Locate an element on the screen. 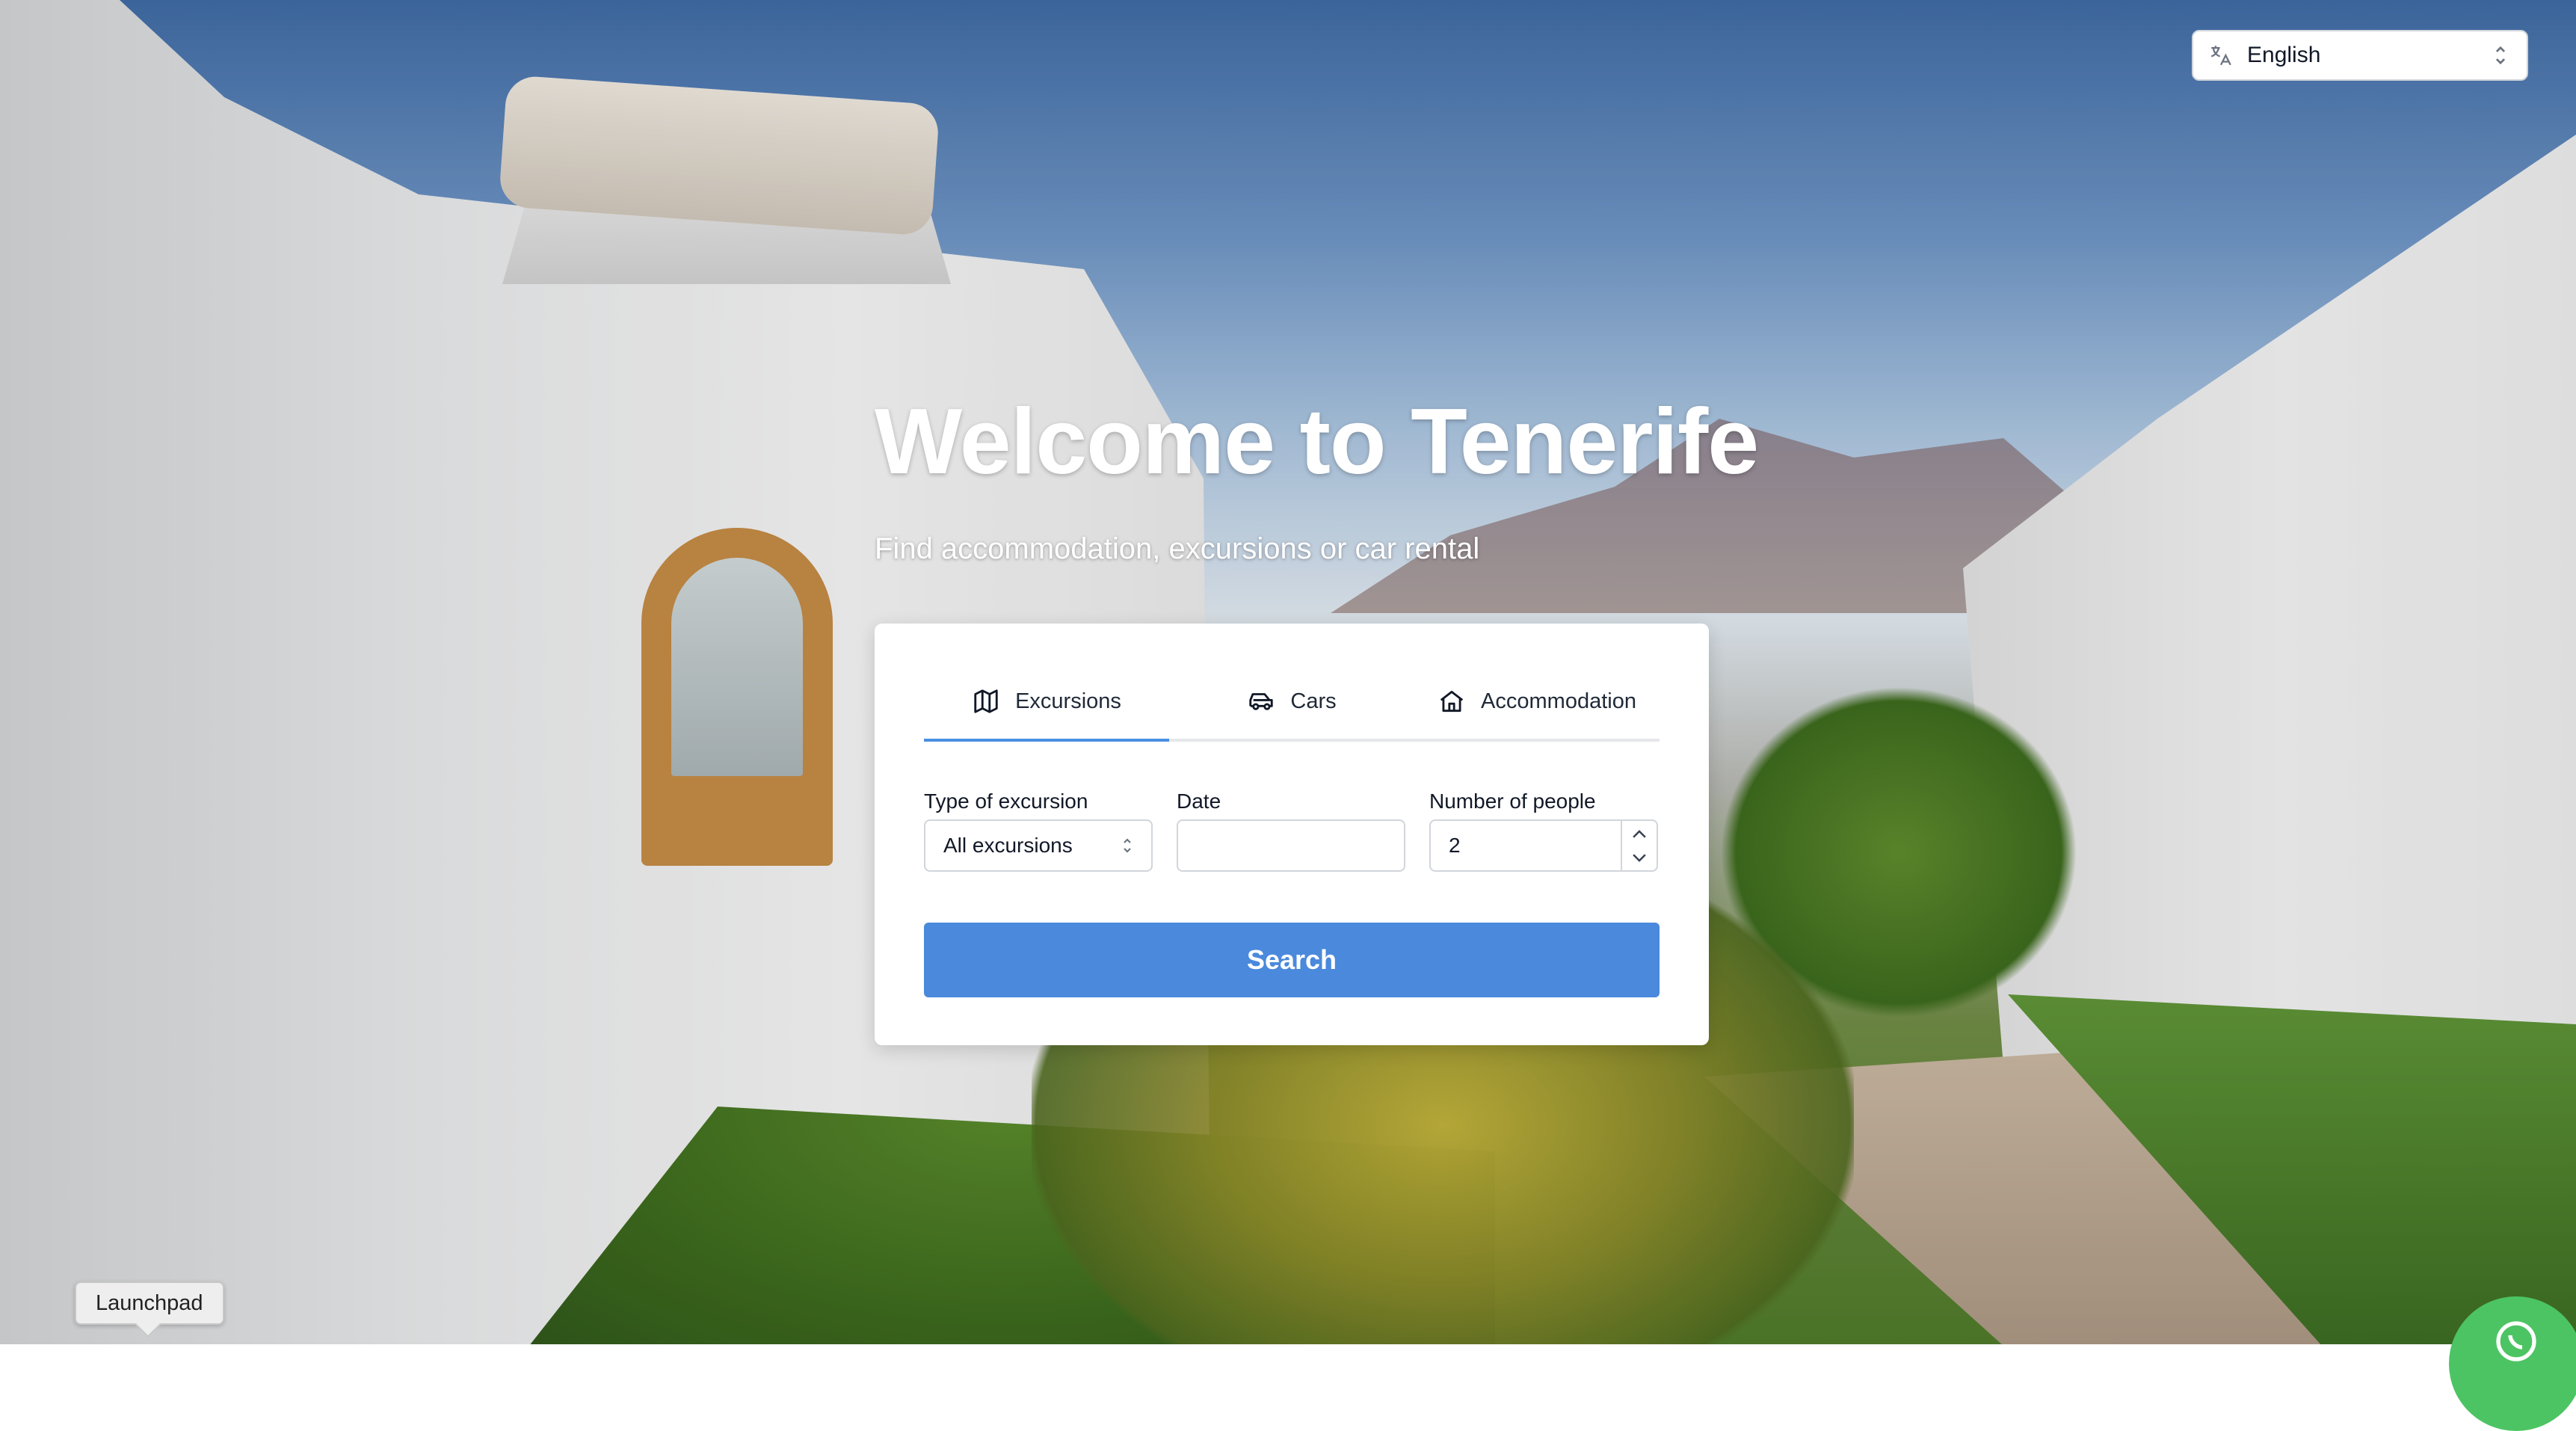 The image size is (2576, 1431). tab-excursions: Excursions is located at coordinates (1046, 703).